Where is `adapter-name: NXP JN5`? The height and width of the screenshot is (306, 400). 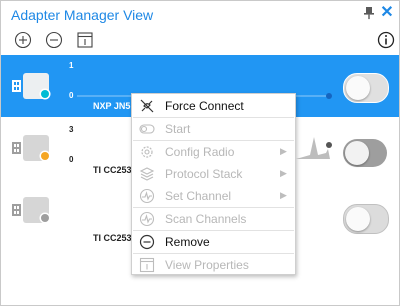 adapter-name: NXP JN5 is located at coordinates (112, 106).